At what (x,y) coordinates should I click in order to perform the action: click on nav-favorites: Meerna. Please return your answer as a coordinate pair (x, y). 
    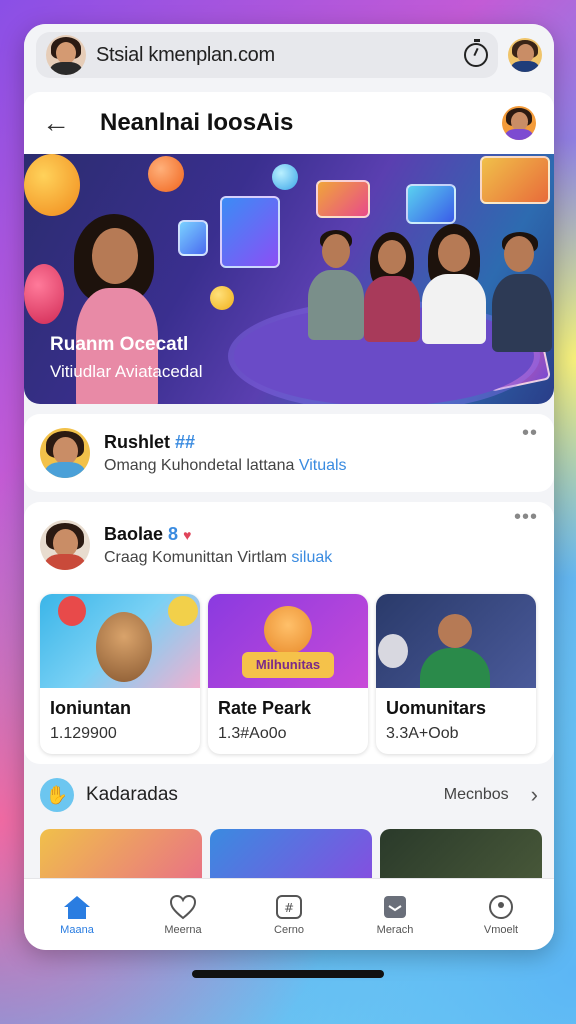
    Looking at the image, I should click on (183, 914).